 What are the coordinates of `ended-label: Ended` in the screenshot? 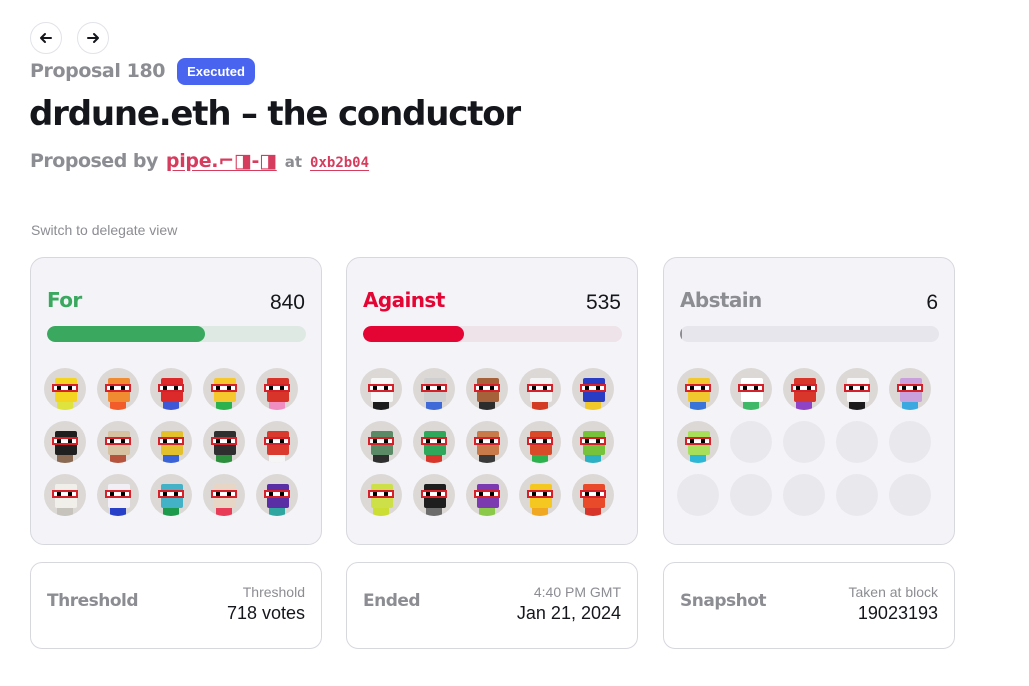 It's located at (392, 601).